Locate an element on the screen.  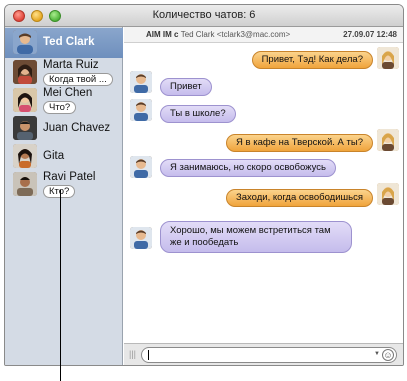
resize-grip-icon: ||| is located at coordinates (132, 354).